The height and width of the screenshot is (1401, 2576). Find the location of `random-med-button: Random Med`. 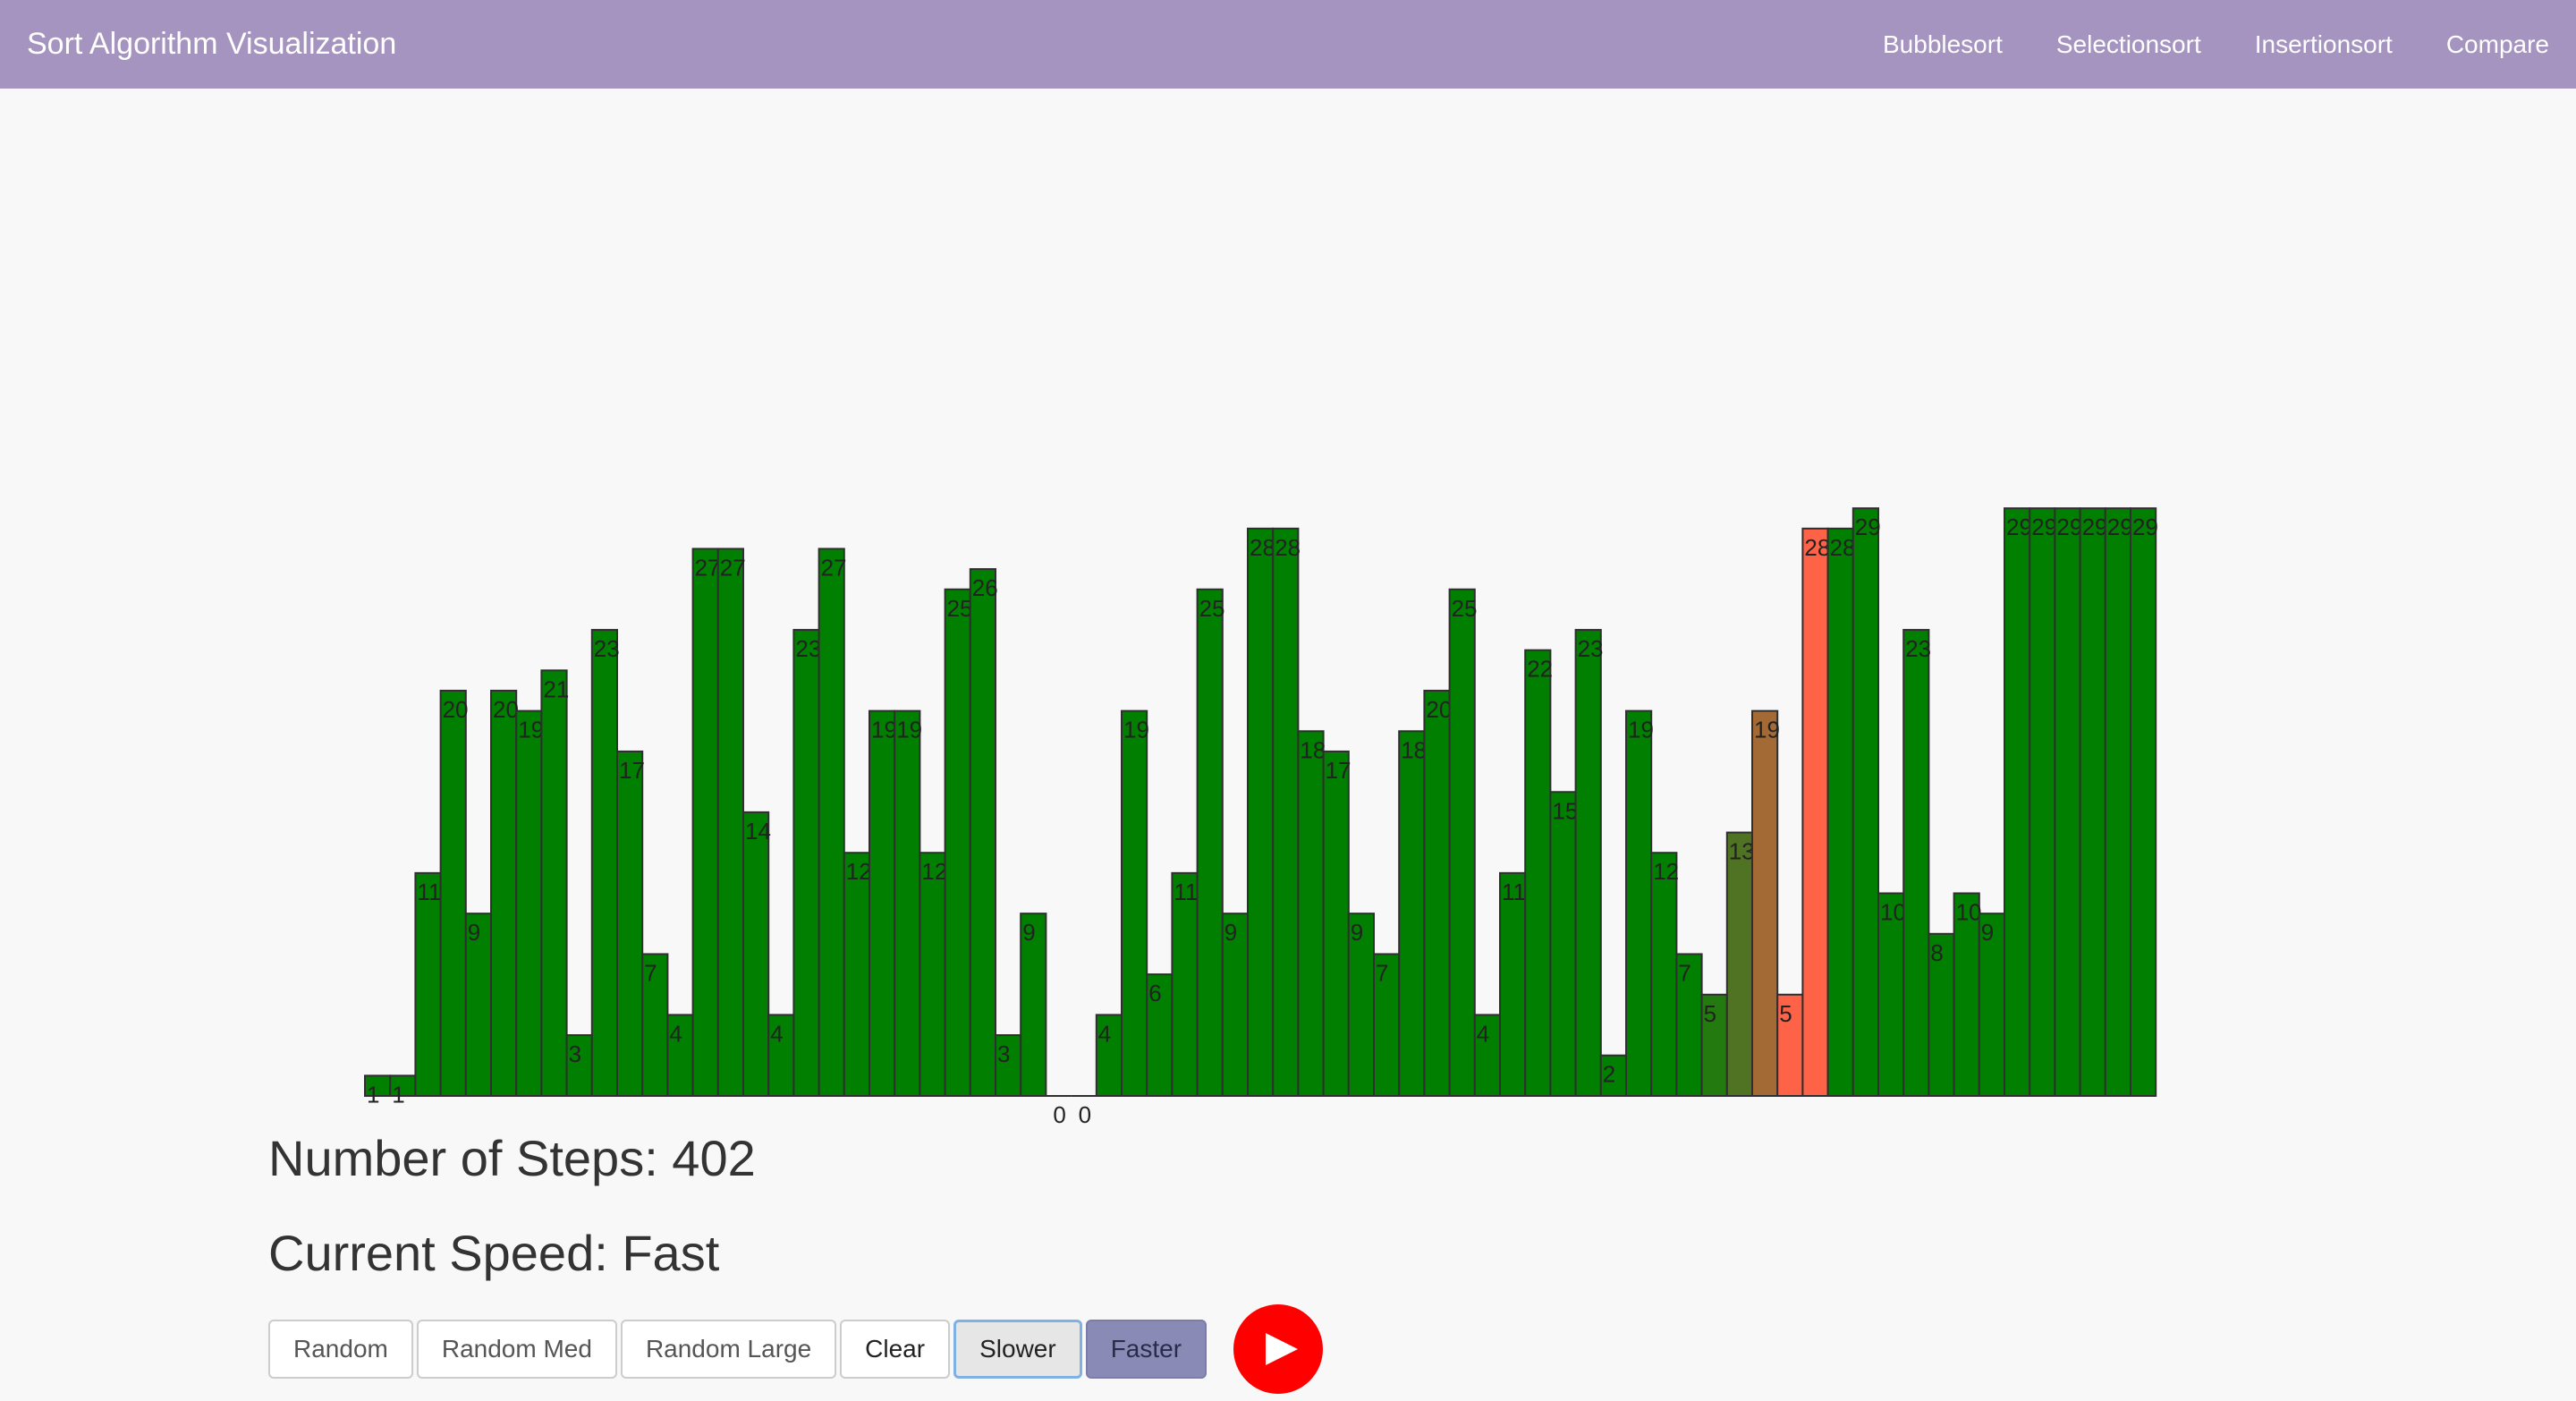

random-med-button: Random Med is located at coordinates (516, 1349).